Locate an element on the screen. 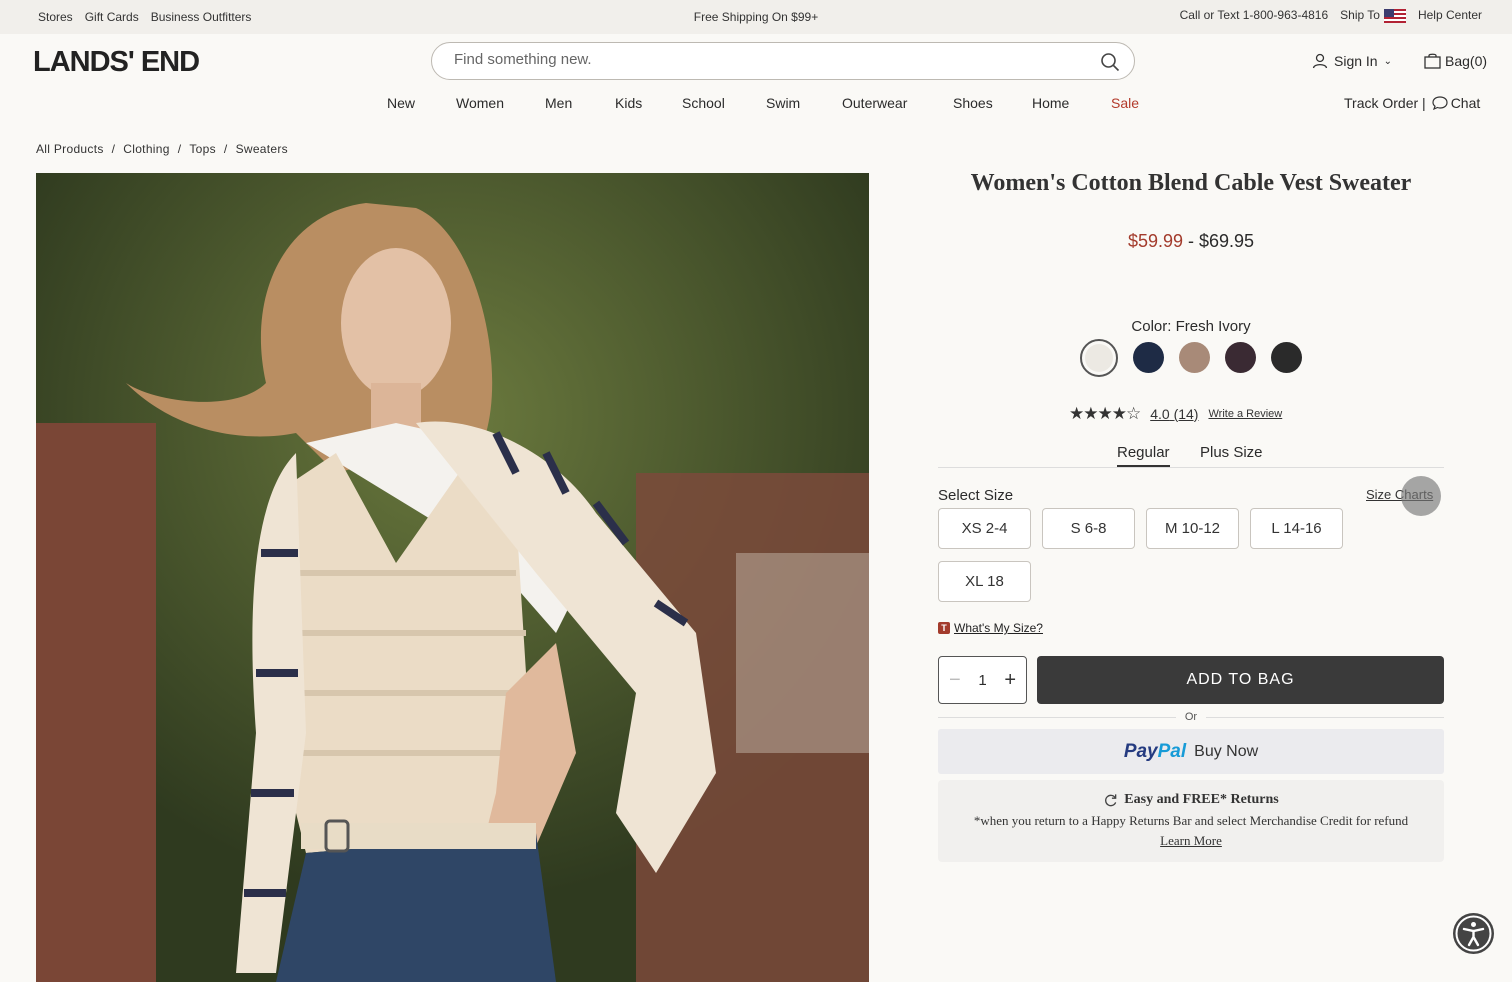 The image size is (1512, 982). track-chat: Track Order | Chat is located at coordinates (1412, 103).